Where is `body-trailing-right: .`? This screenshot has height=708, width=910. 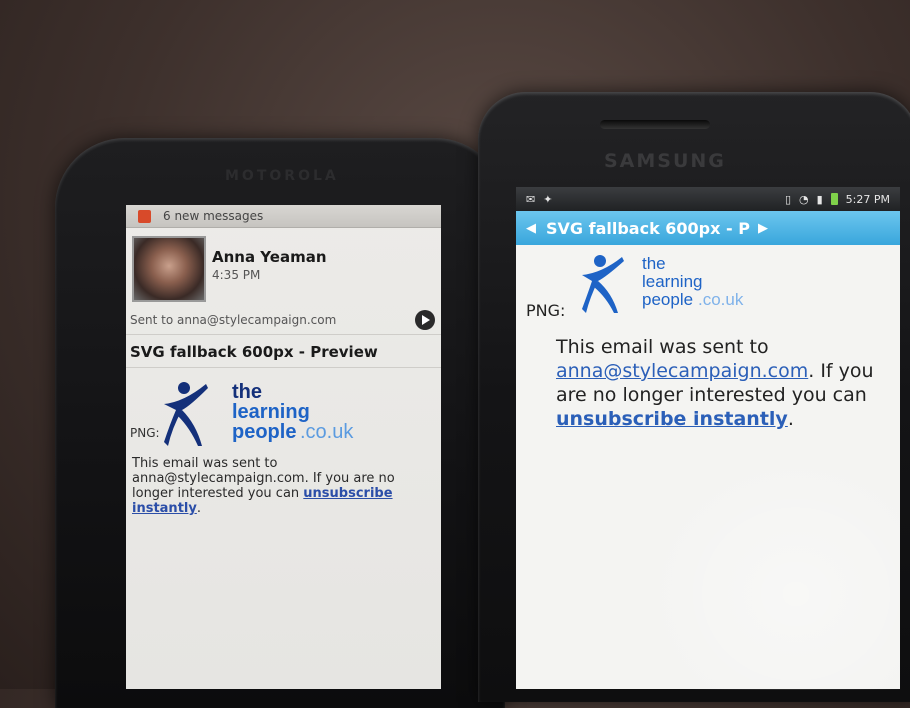 body-trailing-right: . is located at coordinates (790, 419).